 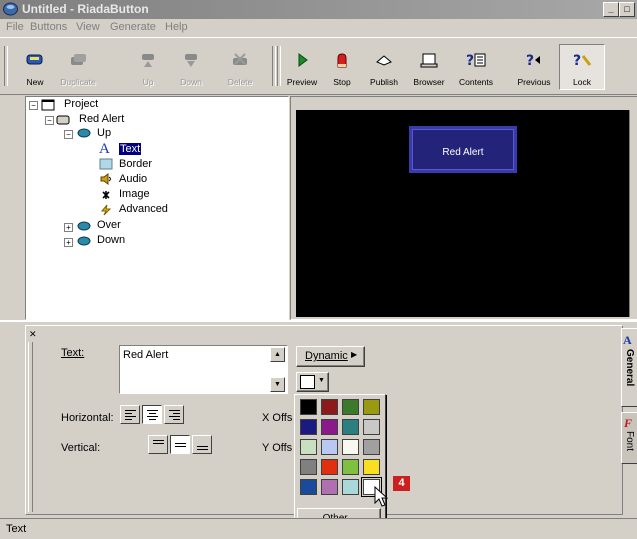 I want to click on tab-general: A General, so click(x=629, y=367).